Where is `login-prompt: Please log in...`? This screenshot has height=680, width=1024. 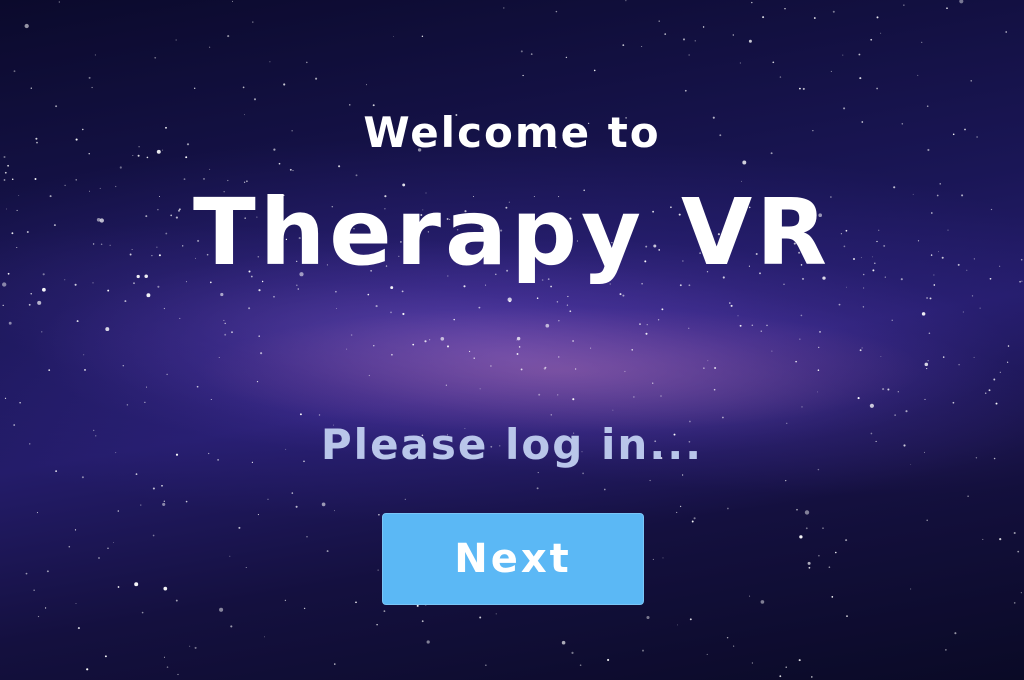
login-prompt: Please log in... is located at coordinates (512, 444).